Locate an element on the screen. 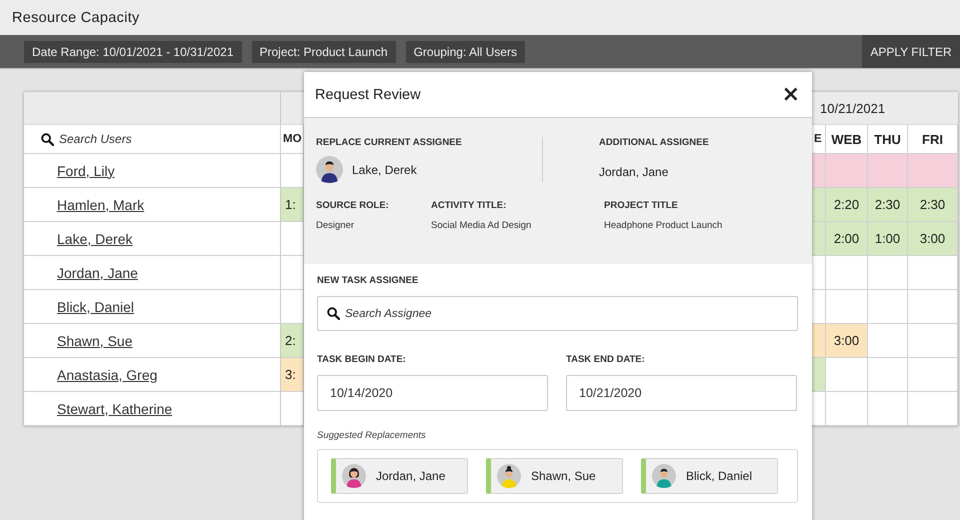  assignee-name: Jordan, Jane is located at coordinates (634, 172).